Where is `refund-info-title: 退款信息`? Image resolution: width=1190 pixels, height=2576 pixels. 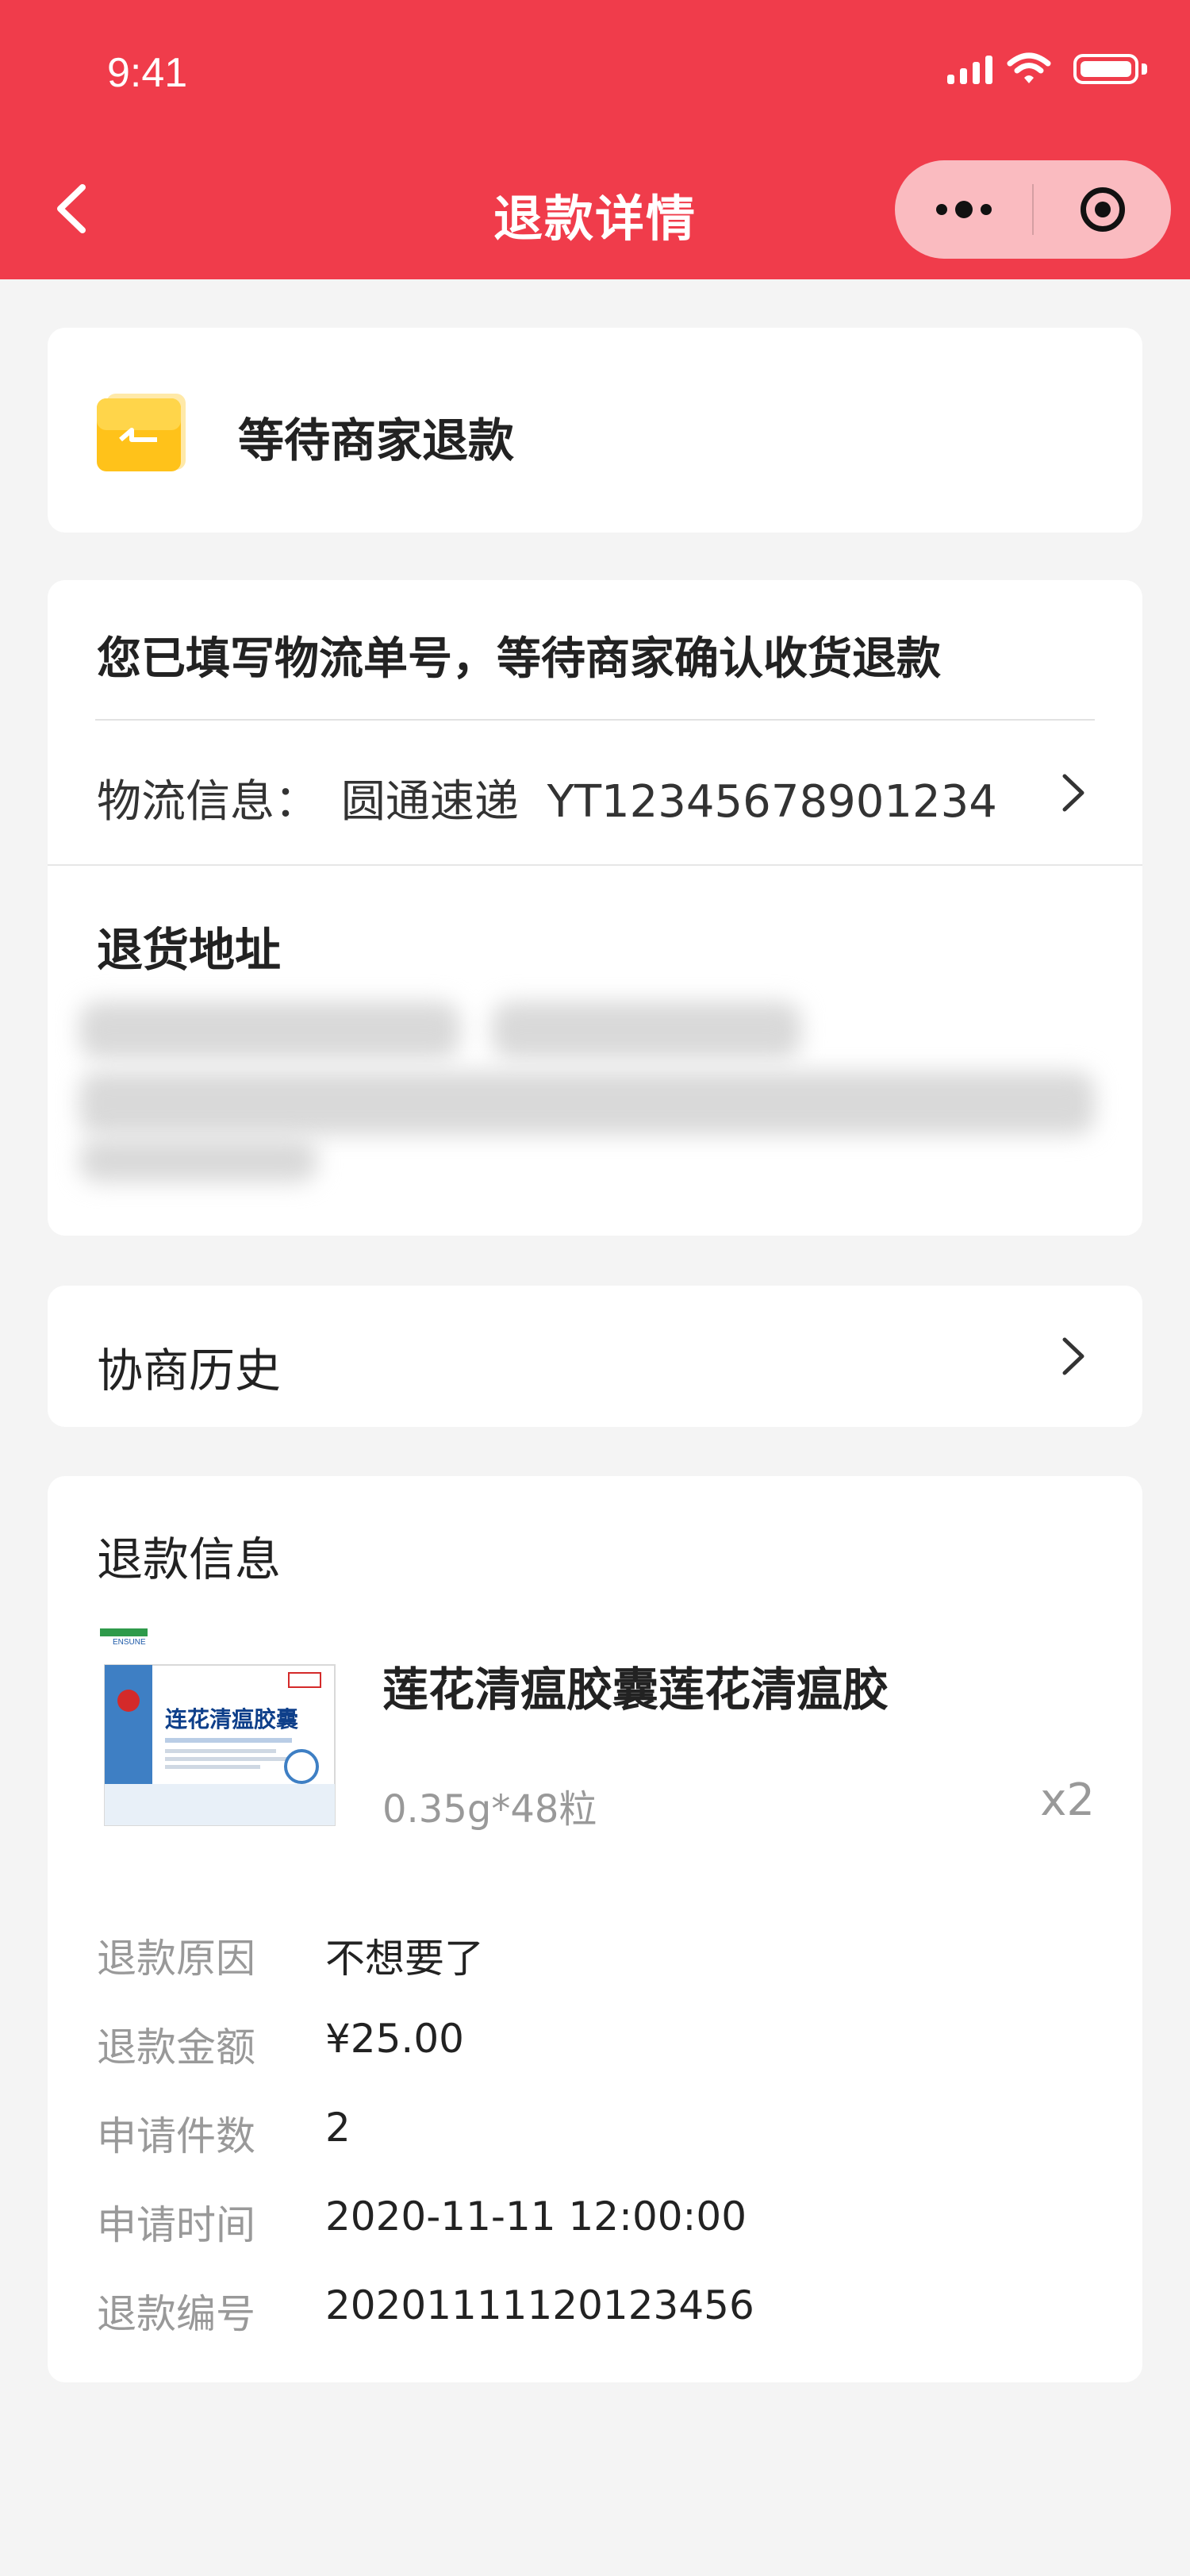 refund-info-title: 退款信息 is located at coordinates (189, 1559).